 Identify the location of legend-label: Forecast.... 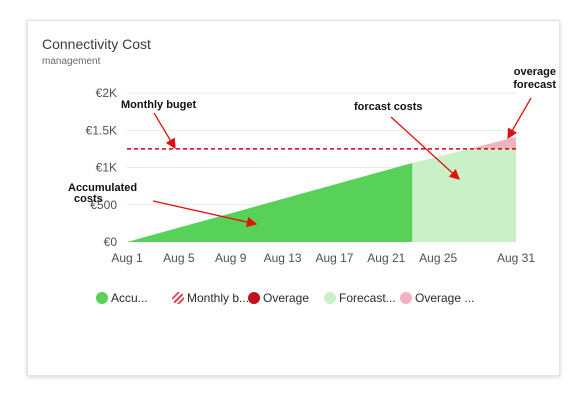
(367, 298).